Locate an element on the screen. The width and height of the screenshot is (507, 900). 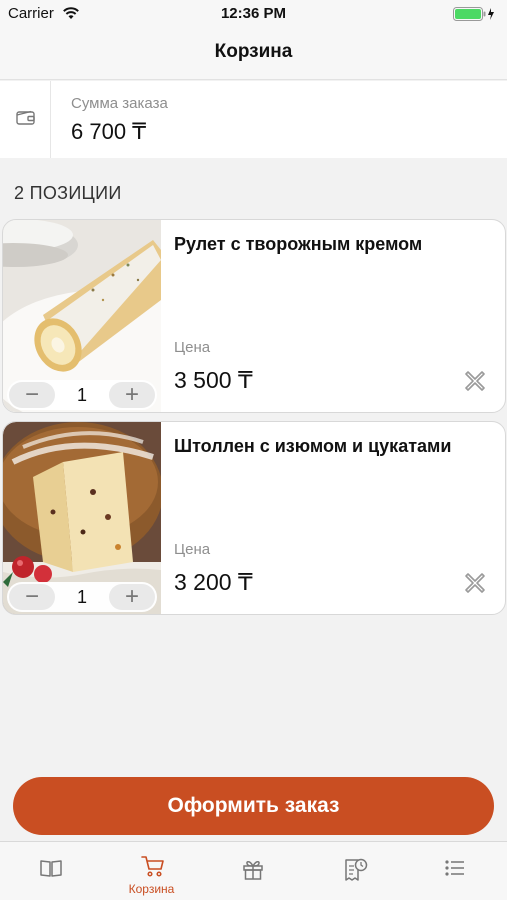
book-icon is located at coordinates (51, 868).